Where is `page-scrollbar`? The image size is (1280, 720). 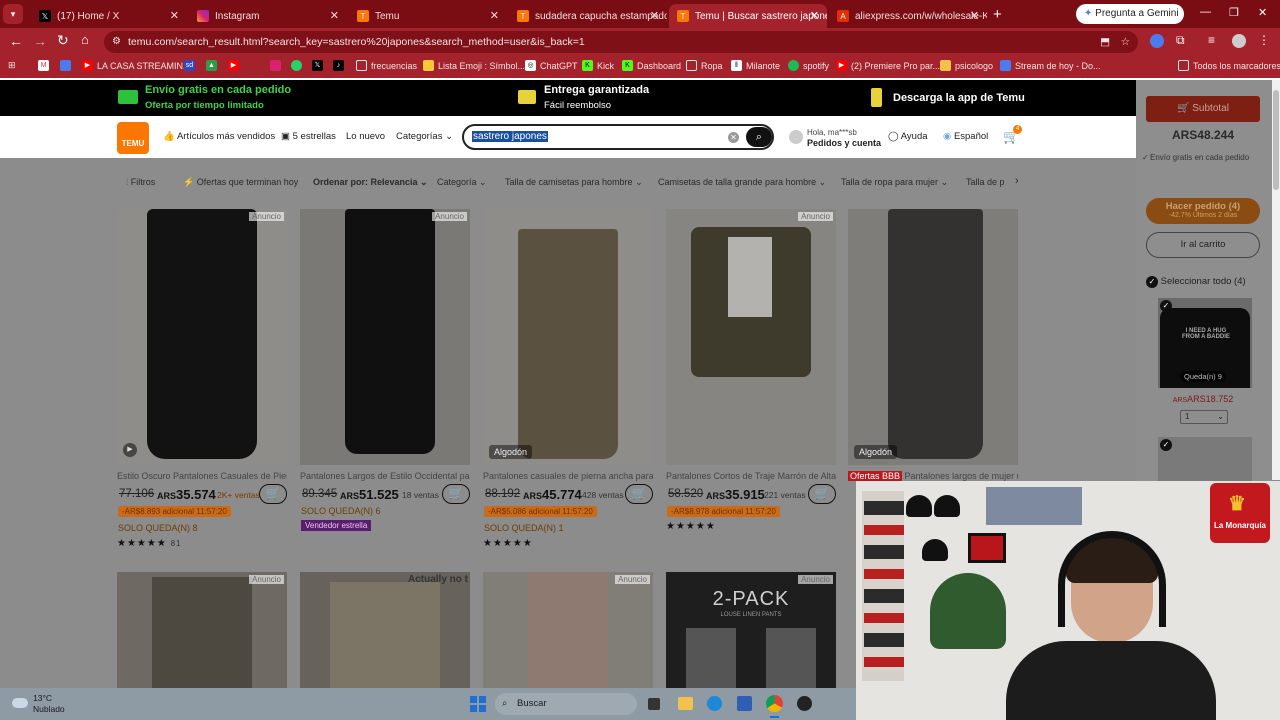
page-scrollbar is located at coordinates (1276, 280).